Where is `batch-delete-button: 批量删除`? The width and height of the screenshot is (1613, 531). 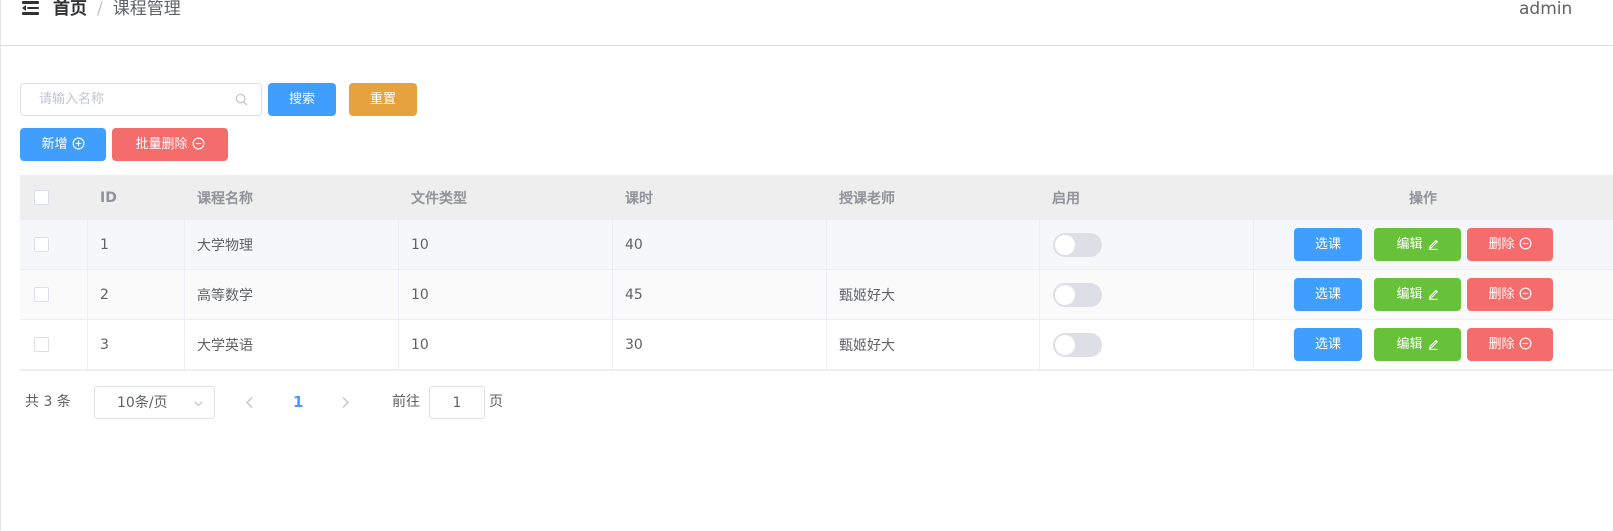 batch-delete-button: 批量删除 is located at coordinates (170, 144).